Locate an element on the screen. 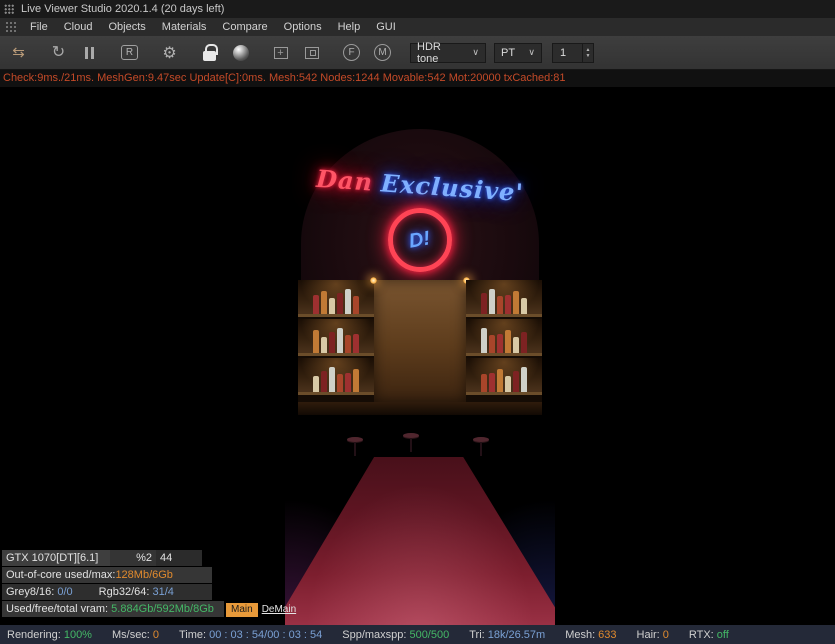 This screenshot has height=644, width=835. toolbar: ⇆ ↻ R ⚙ F M HDR tone ∨ PT ∨ 1 ▲▼ is located at coordinates (417, 53).